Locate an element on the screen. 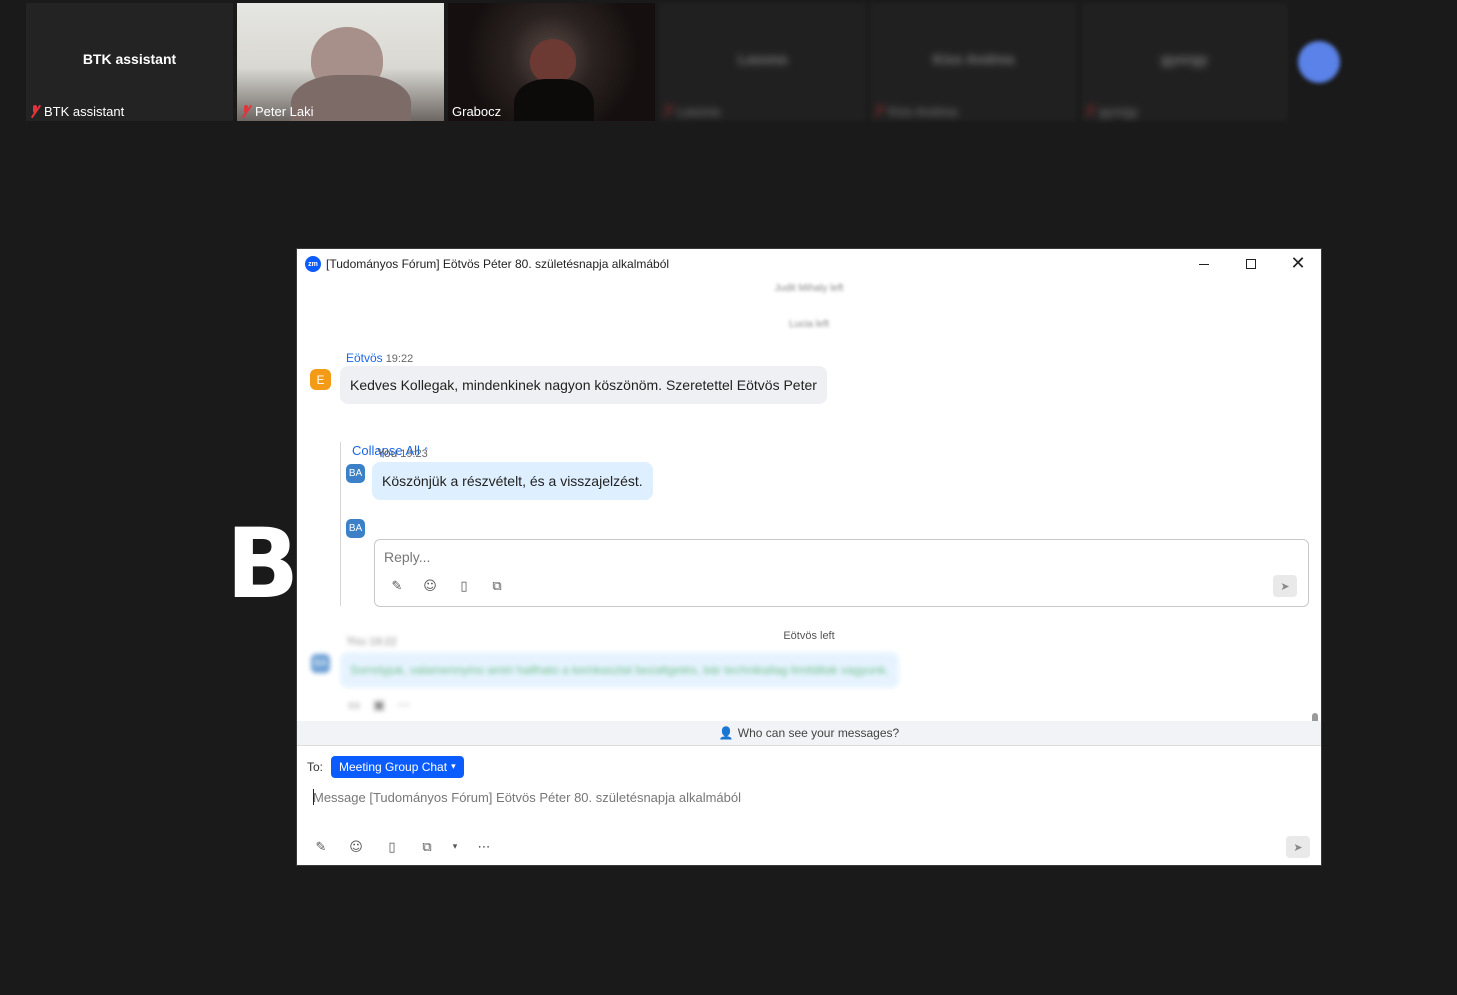 This screenshot has width=1457, height=995. participant-name: Peter Laki is located at coordinates (284, 111).